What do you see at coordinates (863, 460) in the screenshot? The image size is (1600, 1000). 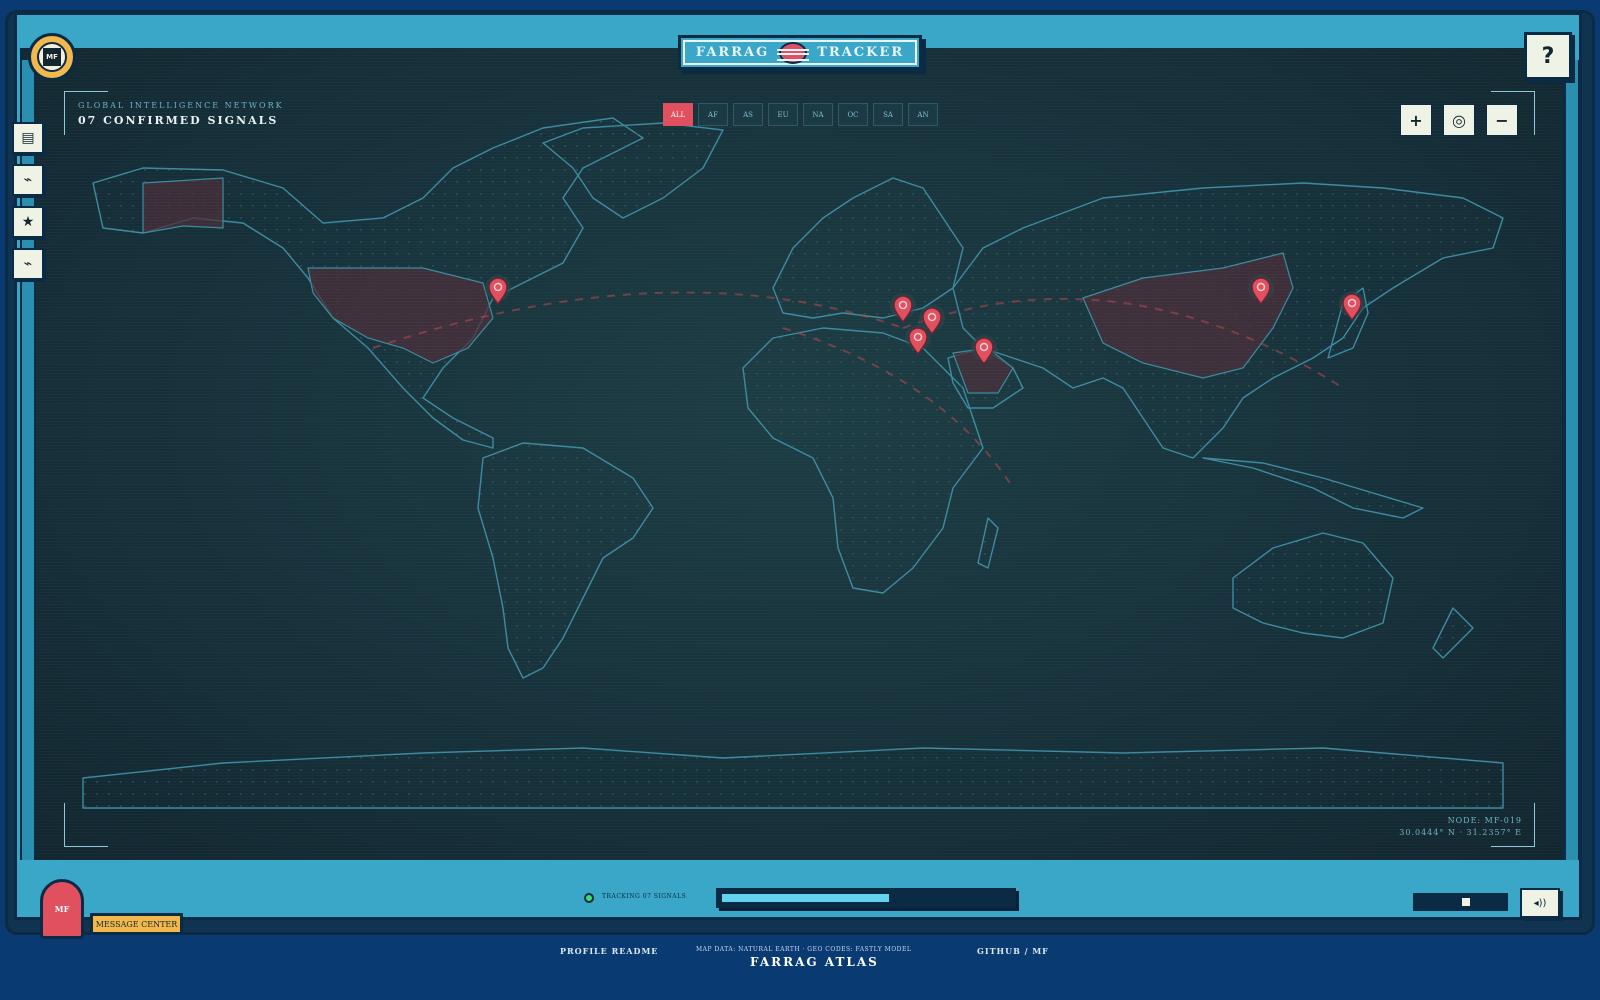 I see `continent-africa` at bounding box center [863, 460].